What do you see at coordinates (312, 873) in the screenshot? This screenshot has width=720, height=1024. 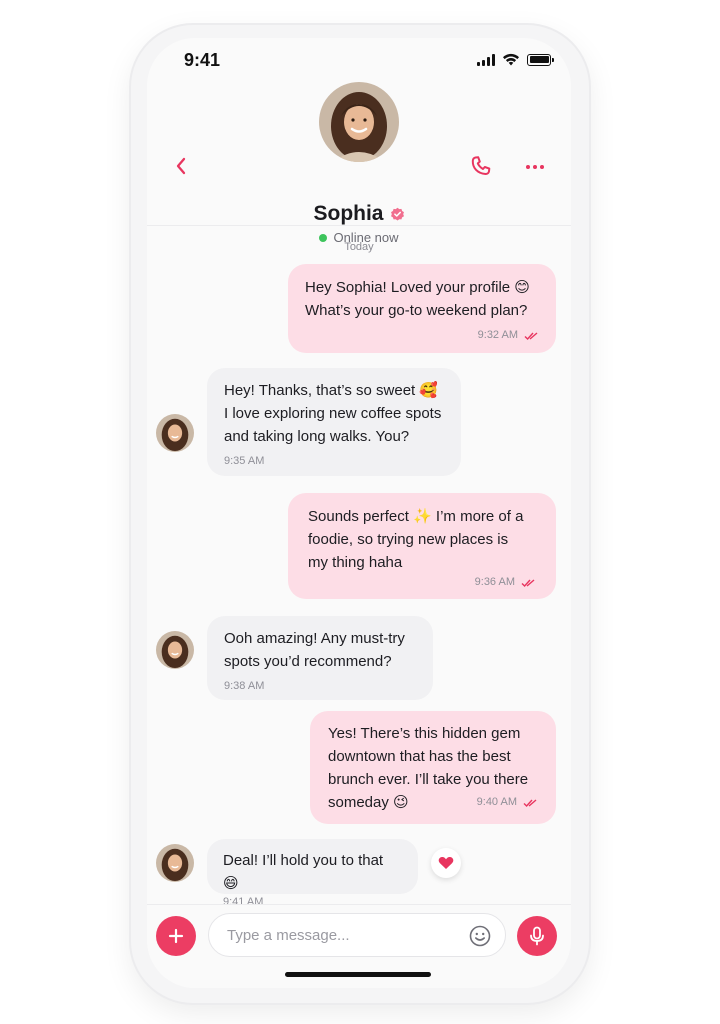 I see `message-incoming: Deal! I’ll hold you to that 😄 9:41 AM` at bounding box center [312, 873].